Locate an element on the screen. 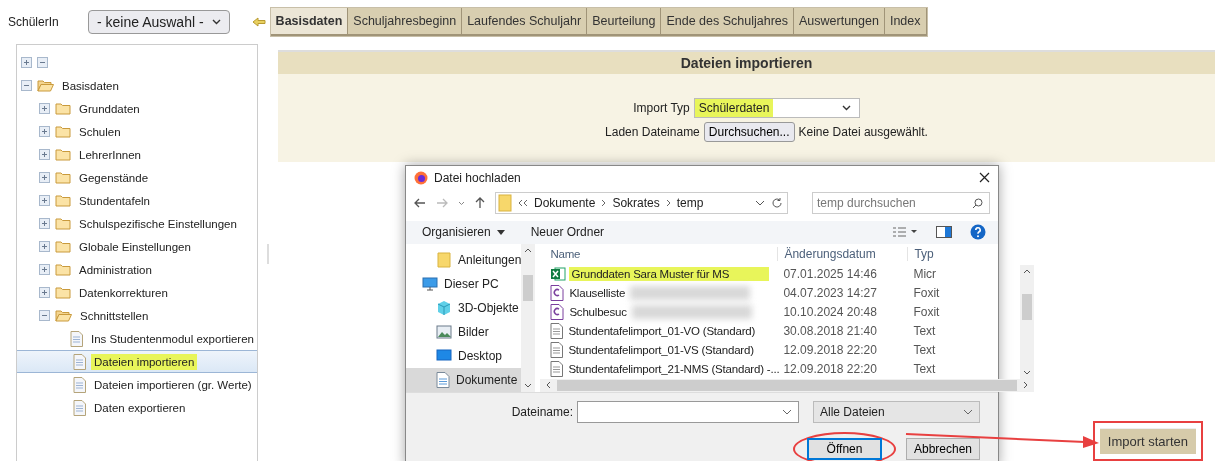 This screenshot has width=1215, height=461. documents-icon is located at coordinates (443, 380).